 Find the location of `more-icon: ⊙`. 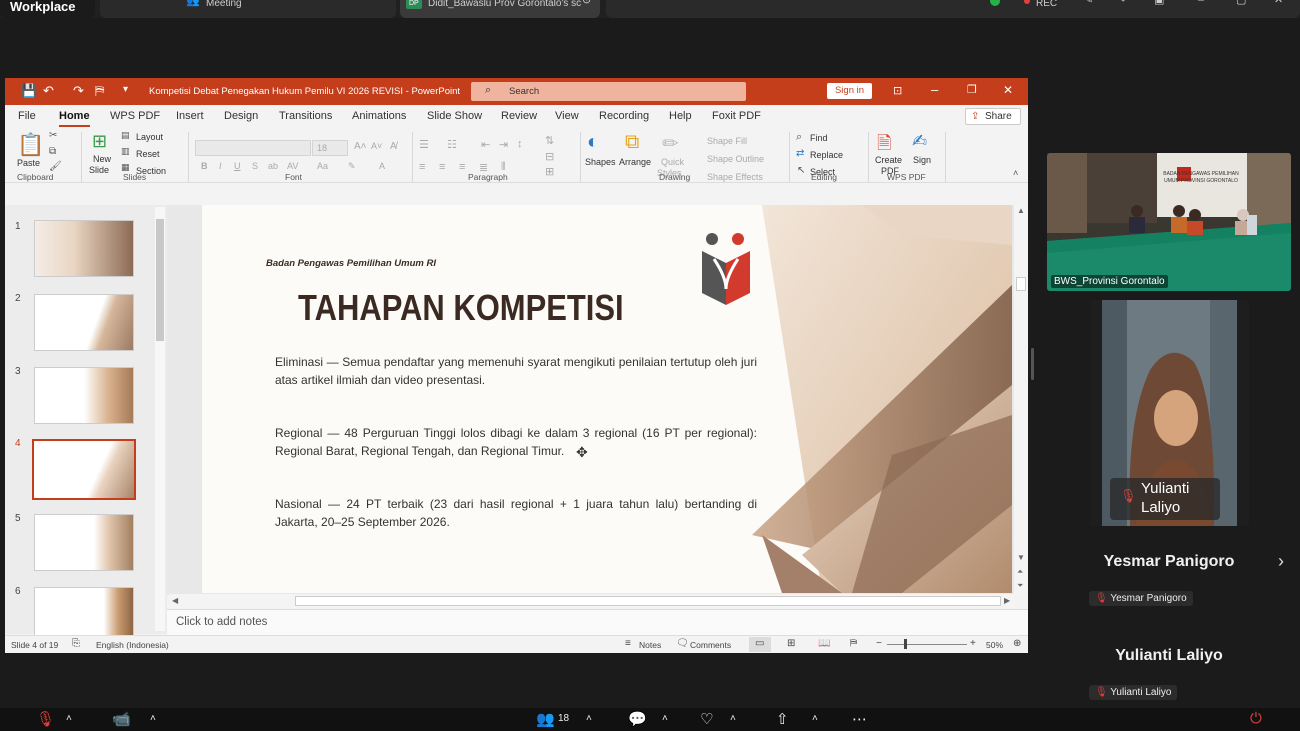

more-icon: ⊙ is located at coordinates (586, 3).